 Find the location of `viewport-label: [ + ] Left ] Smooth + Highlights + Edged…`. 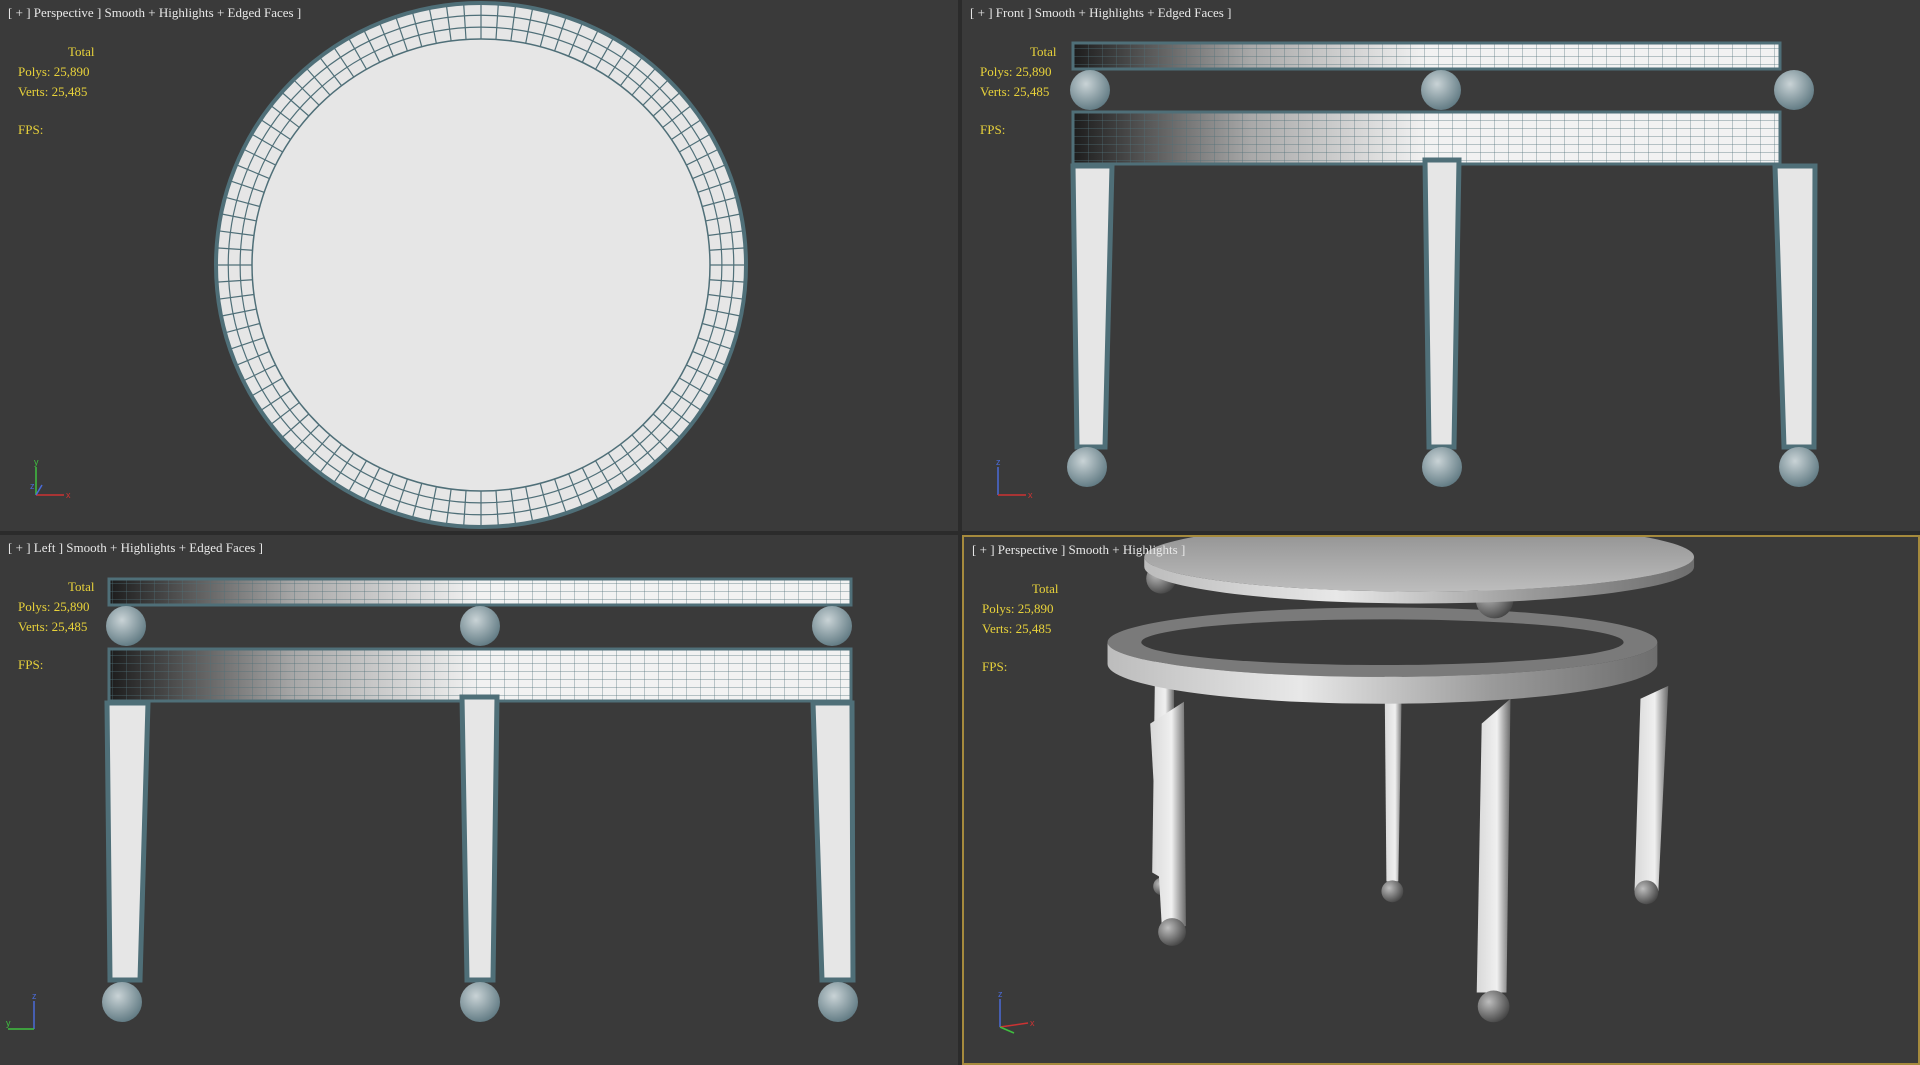

viewport-label: [ + ] Left ] Smooth + Highlights + Edged… is located at coordinates (135, 547).